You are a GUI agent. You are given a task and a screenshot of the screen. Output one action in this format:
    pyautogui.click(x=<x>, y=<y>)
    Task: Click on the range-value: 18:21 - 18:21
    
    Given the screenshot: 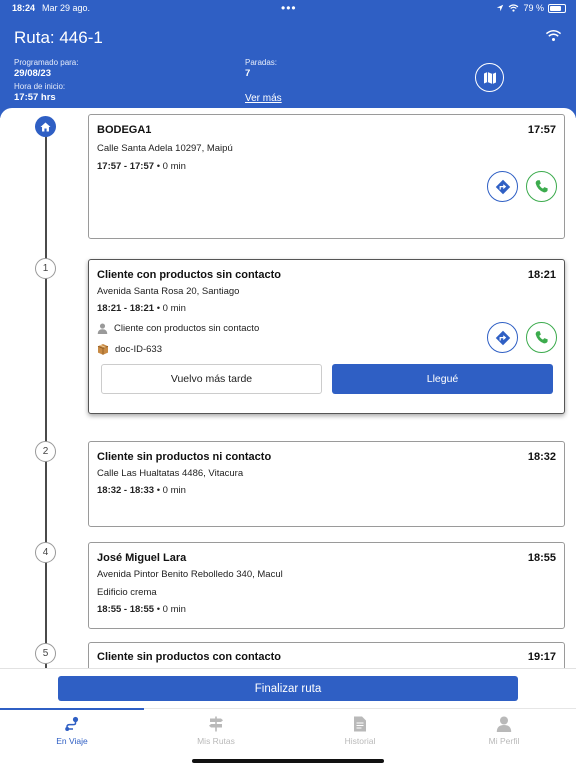 What is the action you would take?
    pyautogui.click(x=126, y=308)
    